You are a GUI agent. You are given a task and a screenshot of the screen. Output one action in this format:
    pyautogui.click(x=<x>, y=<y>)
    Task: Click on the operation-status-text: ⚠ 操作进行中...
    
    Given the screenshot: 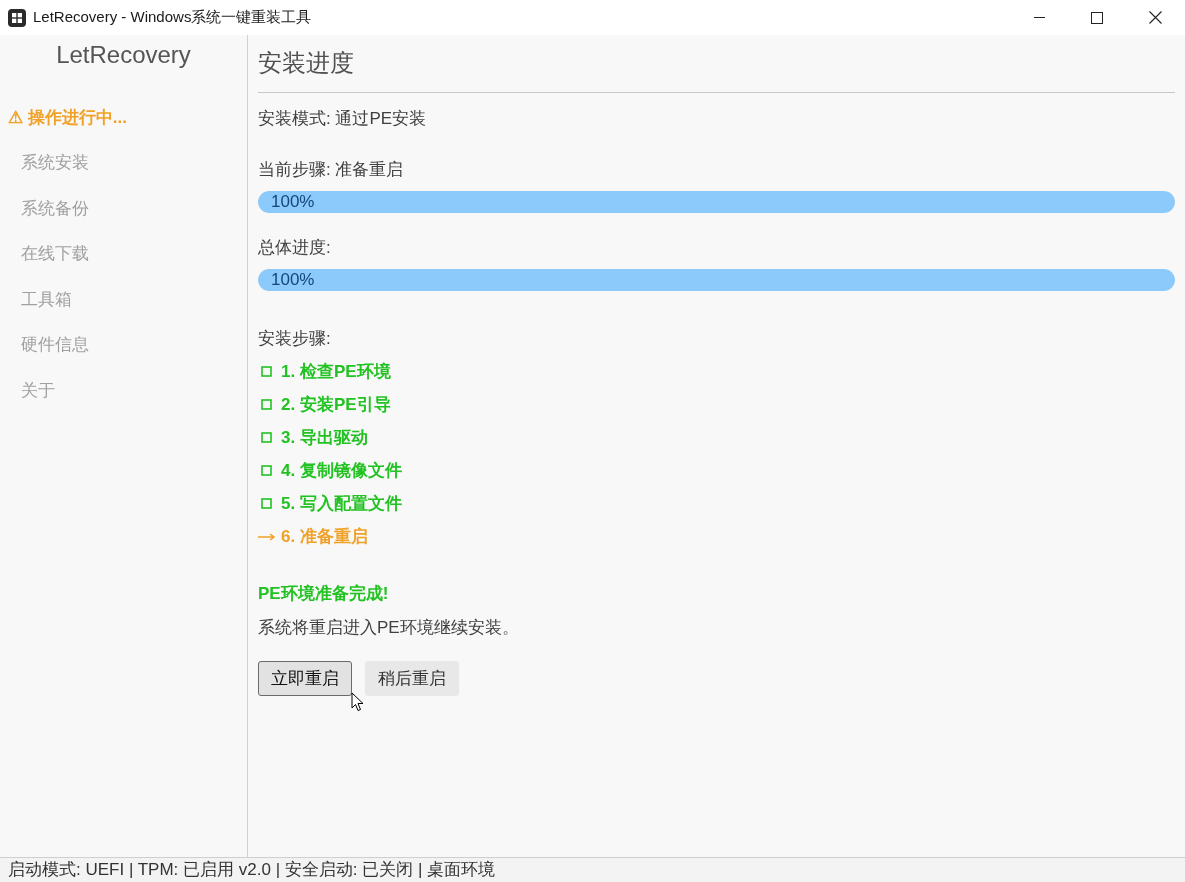 What is the action you would take?
    pyautogui.click(x=67, y=118)
    